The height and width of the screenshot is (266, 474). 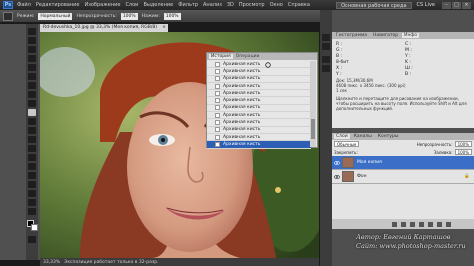 What do you see at coordinates (32, 121) in the screenshot?
I see `eraser-tool-icon` at bounding box center [32, 121].